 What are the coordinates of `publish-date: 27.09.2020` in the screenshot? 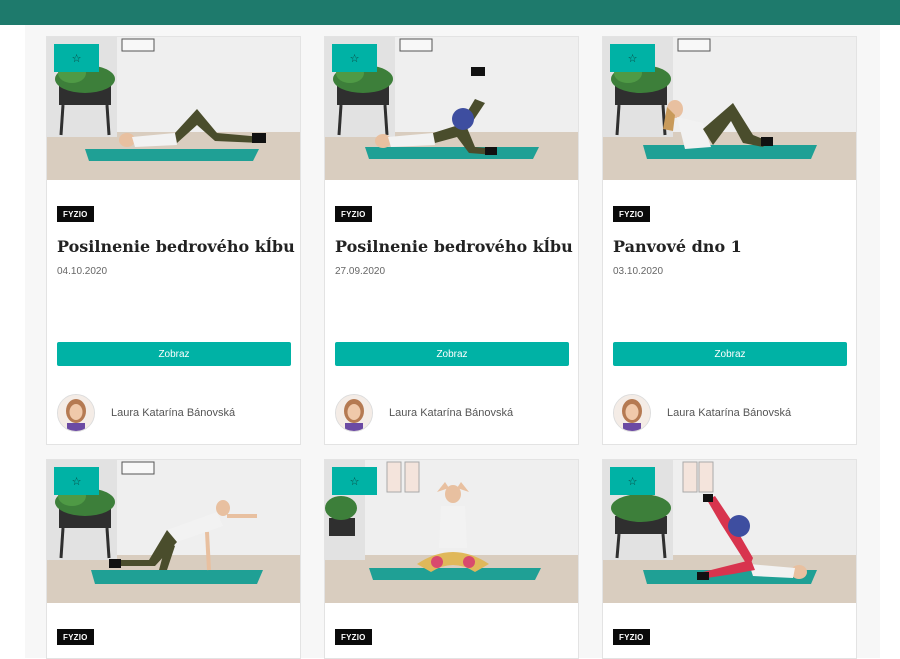 It's located at (360, 271).